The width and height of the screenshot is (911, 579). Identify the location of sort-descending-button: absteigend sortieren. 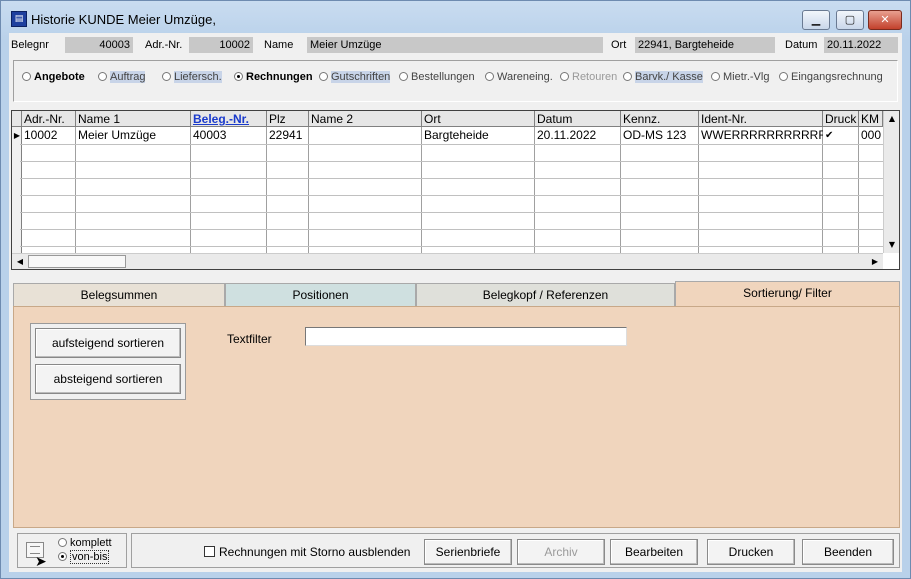
(108, 379).